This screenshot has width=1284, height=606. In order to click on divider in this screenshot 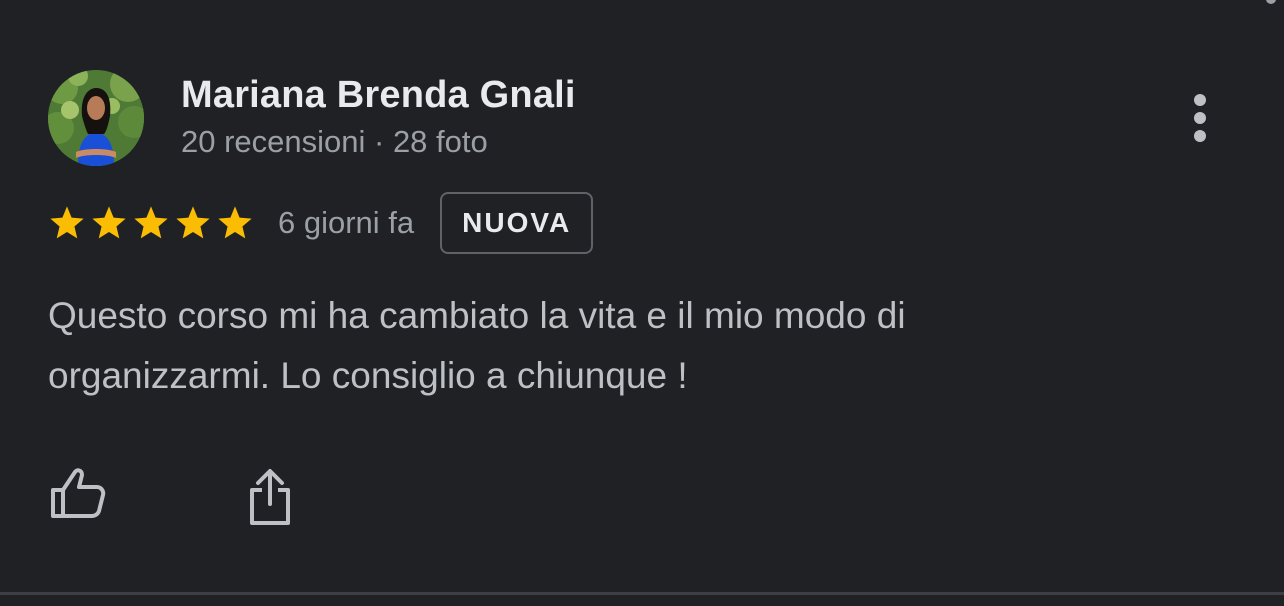, I will do `click(642, 593)`.